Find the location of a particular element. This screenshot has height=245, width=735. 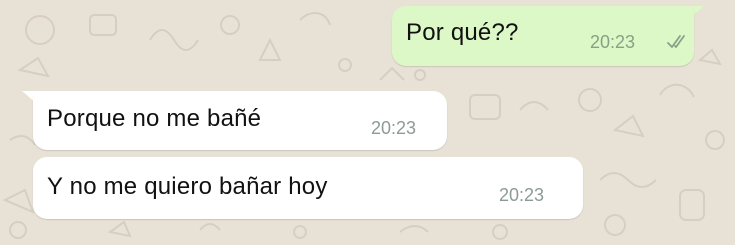

outgoing-message-bubble: Por qué?? 20:23 is located at coordinates (543, 36).